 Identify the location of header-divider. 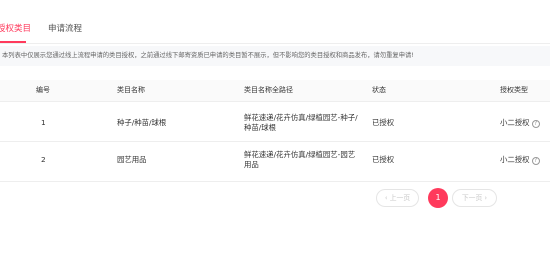
(275, 101).